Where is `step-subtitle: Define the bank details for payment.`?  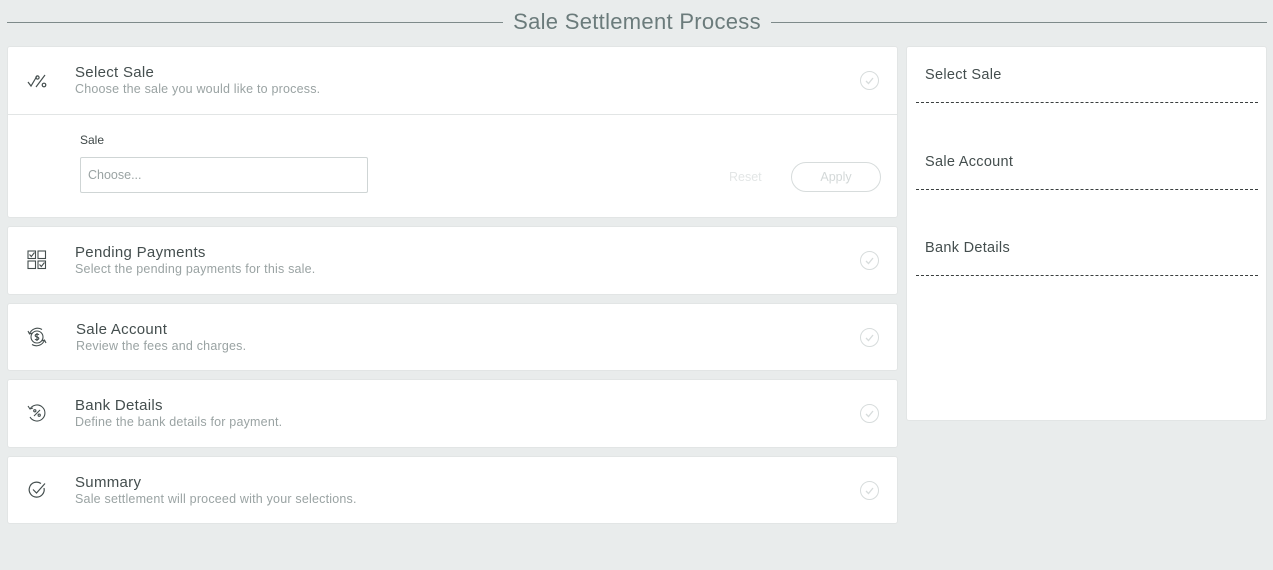 step-subtitle: Define the bank details for payment. is located at coordinates (179, 422).